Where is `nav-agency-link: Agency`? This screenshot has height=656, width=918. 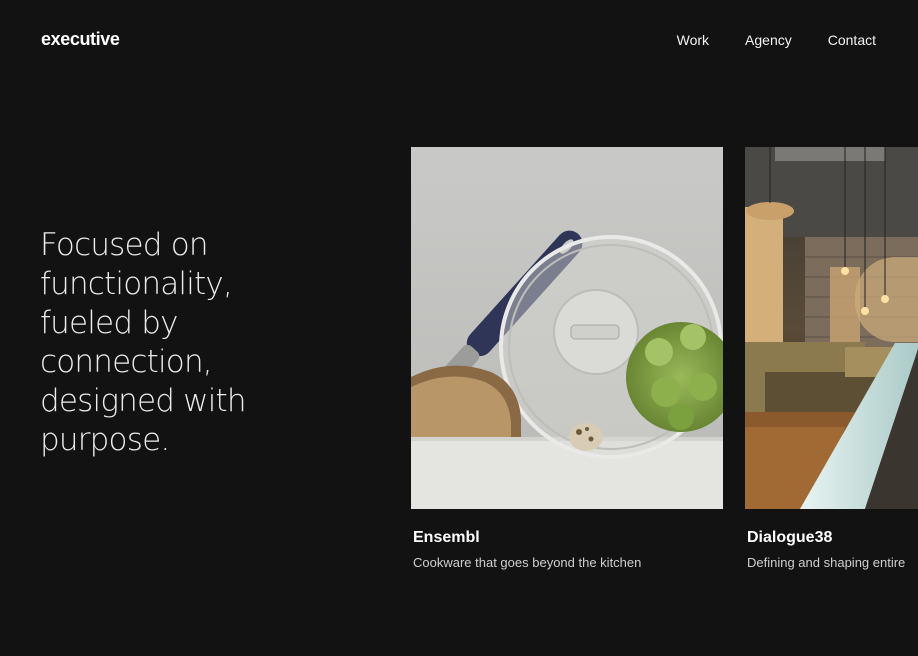 nav-agency-link: Agency is located at coordinates (768, 40).